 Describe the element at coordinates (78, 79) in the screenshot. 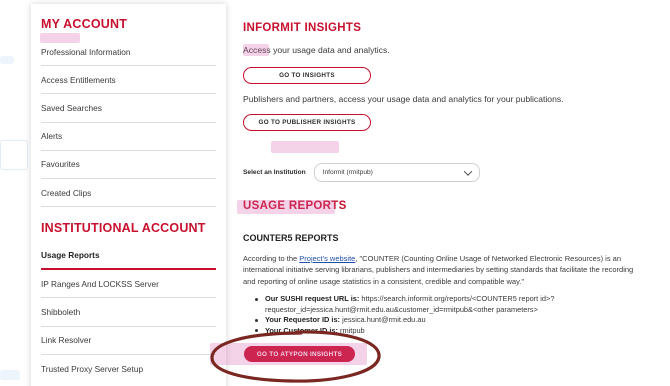

I see `sidebar-item-label: Access Entitlements` at that location.